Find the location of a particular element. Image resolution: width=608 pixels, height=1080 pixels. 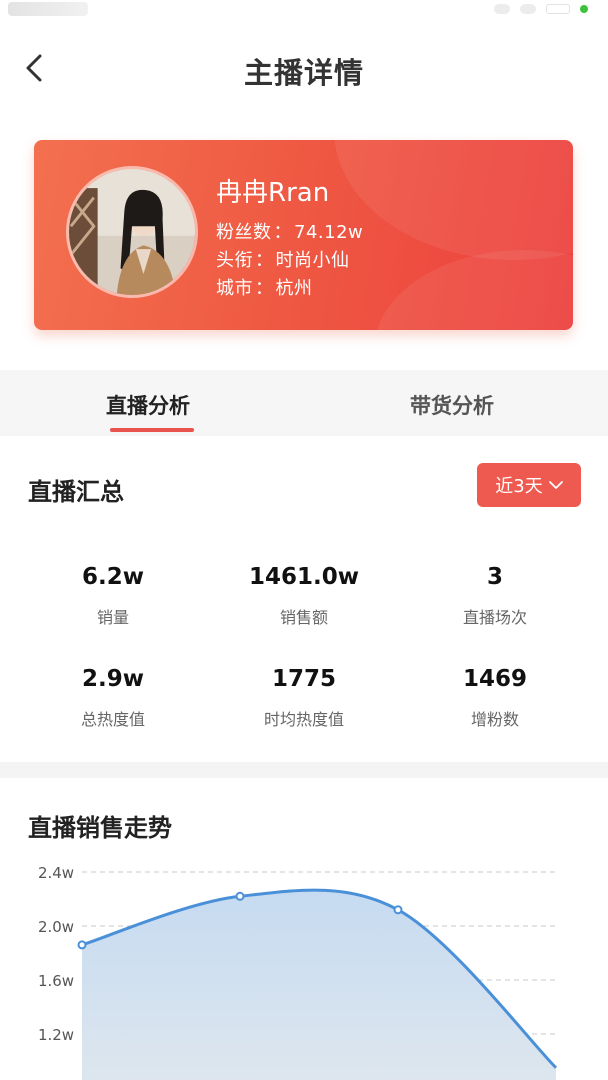

wifi-icon is located at coordinates (528, 9).